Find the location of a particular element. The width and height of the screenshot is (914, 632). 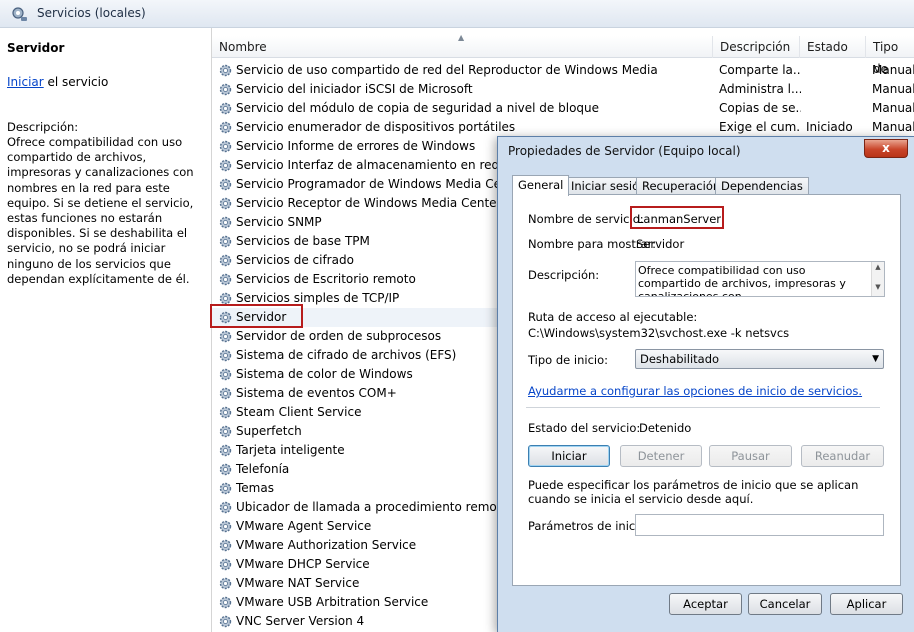

service-name-cell: Steam Client Service is located at coordinates (299, 412).